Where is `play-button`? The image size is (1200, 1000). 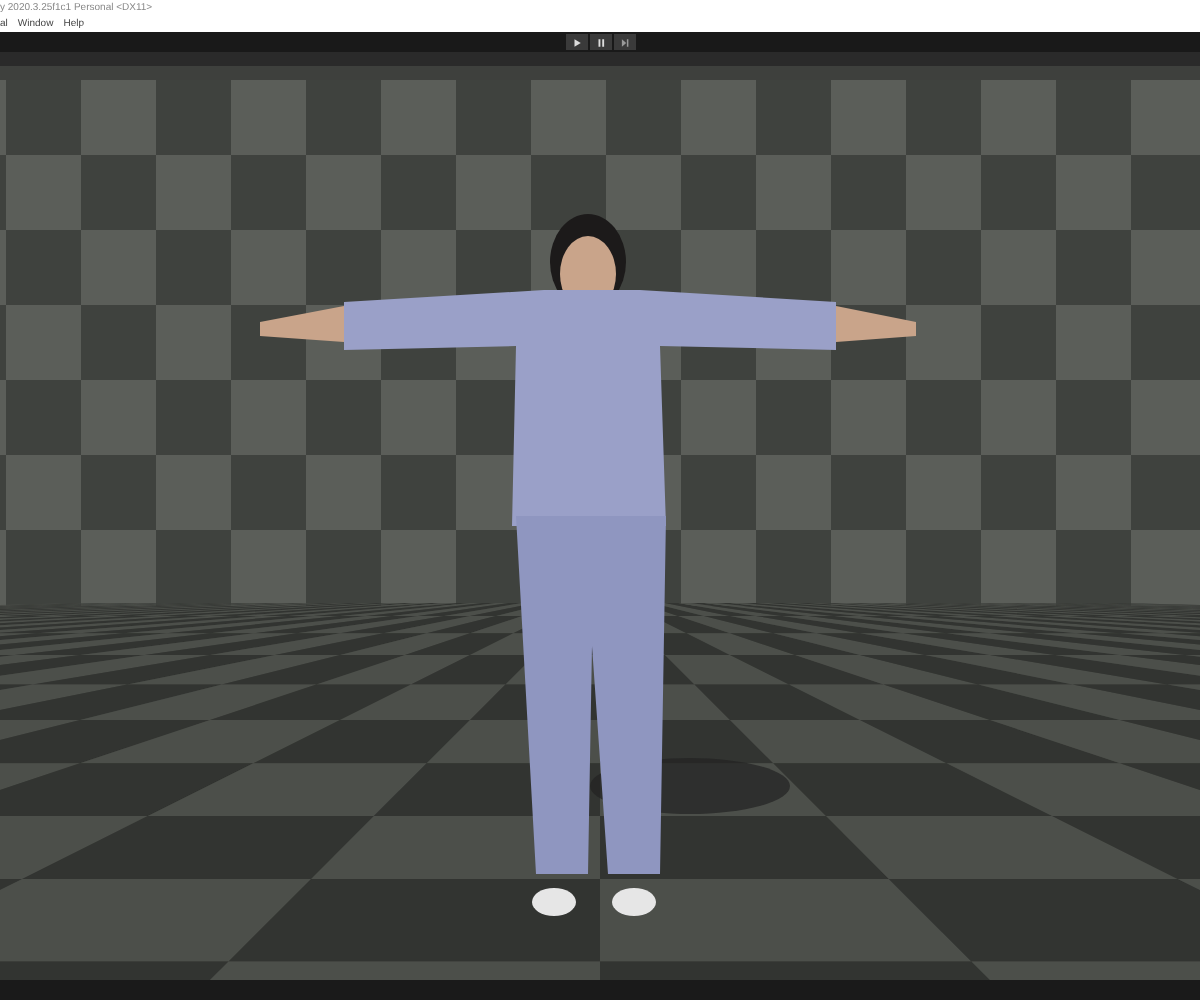
play-button is located at coordinates (576, 42).